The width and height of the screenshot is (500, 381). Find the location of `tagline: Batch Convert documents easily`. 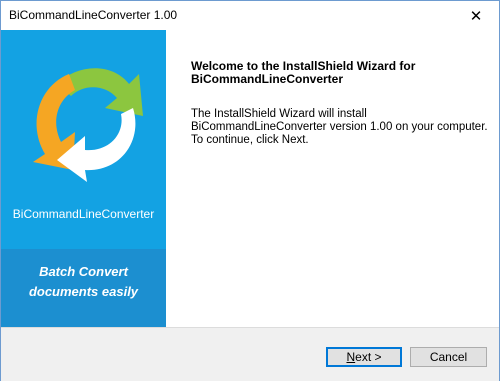

tagline: Batch Convert documents easily is located at coordinates (83, 282).